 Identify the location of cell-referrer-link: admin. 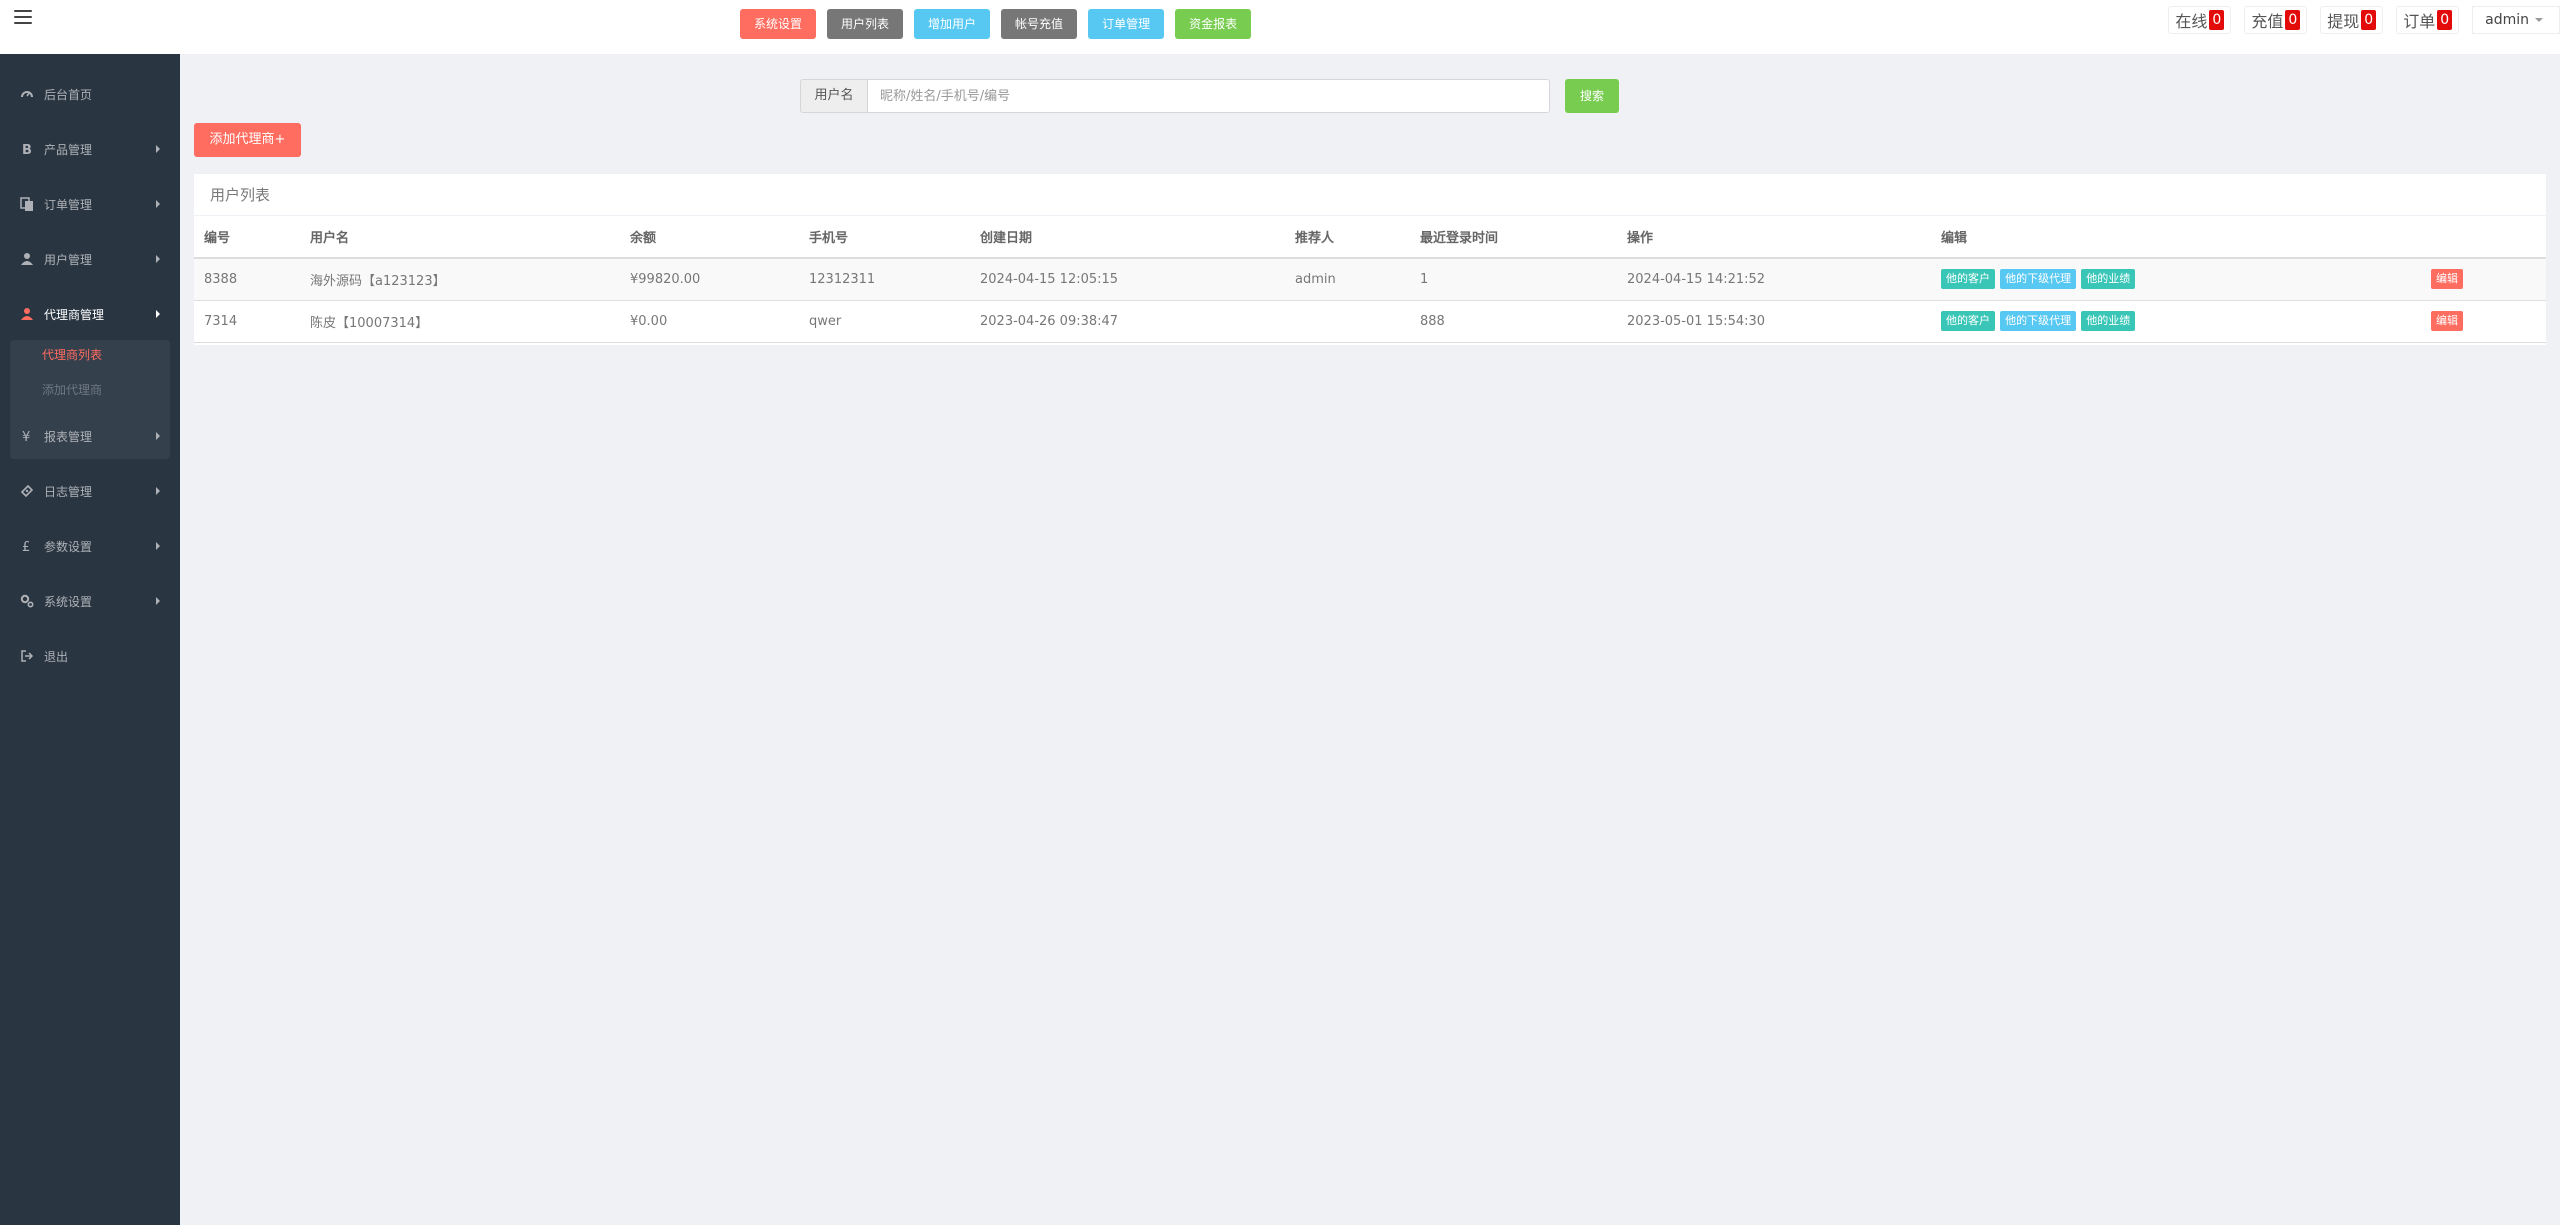
(1347, 279).